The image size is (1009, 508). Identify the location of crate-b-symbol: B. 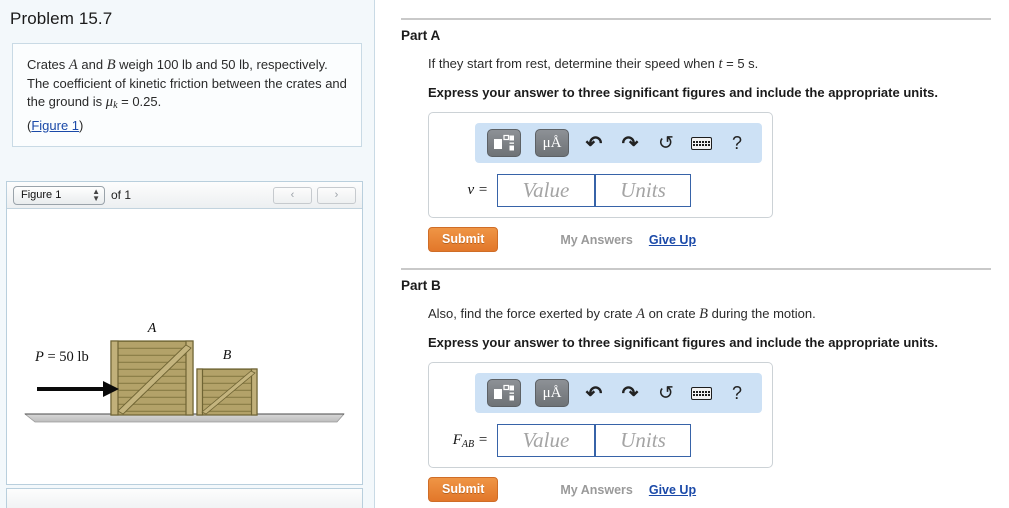
(111, 65).